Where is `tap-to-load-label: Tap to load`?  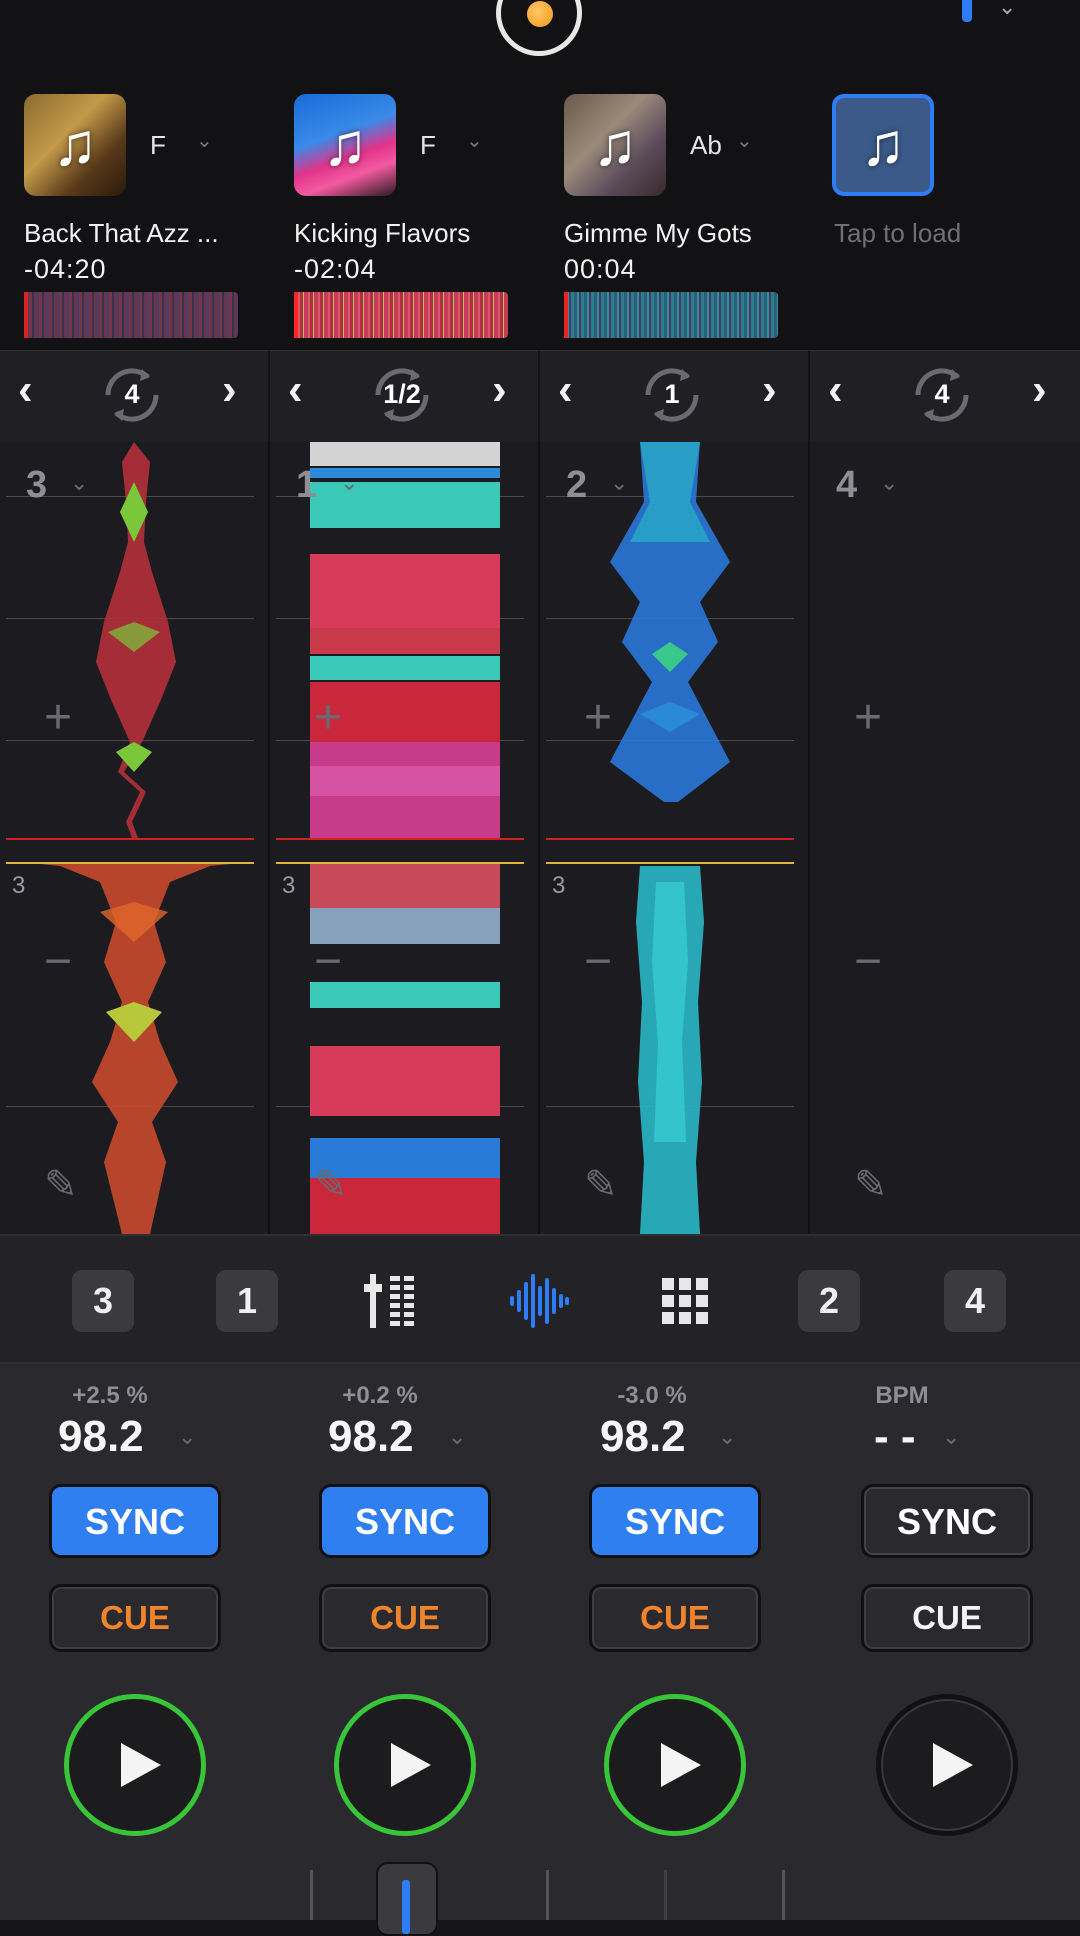
tap-to-load-label: Tap to load is located at coordinates (897, 233).